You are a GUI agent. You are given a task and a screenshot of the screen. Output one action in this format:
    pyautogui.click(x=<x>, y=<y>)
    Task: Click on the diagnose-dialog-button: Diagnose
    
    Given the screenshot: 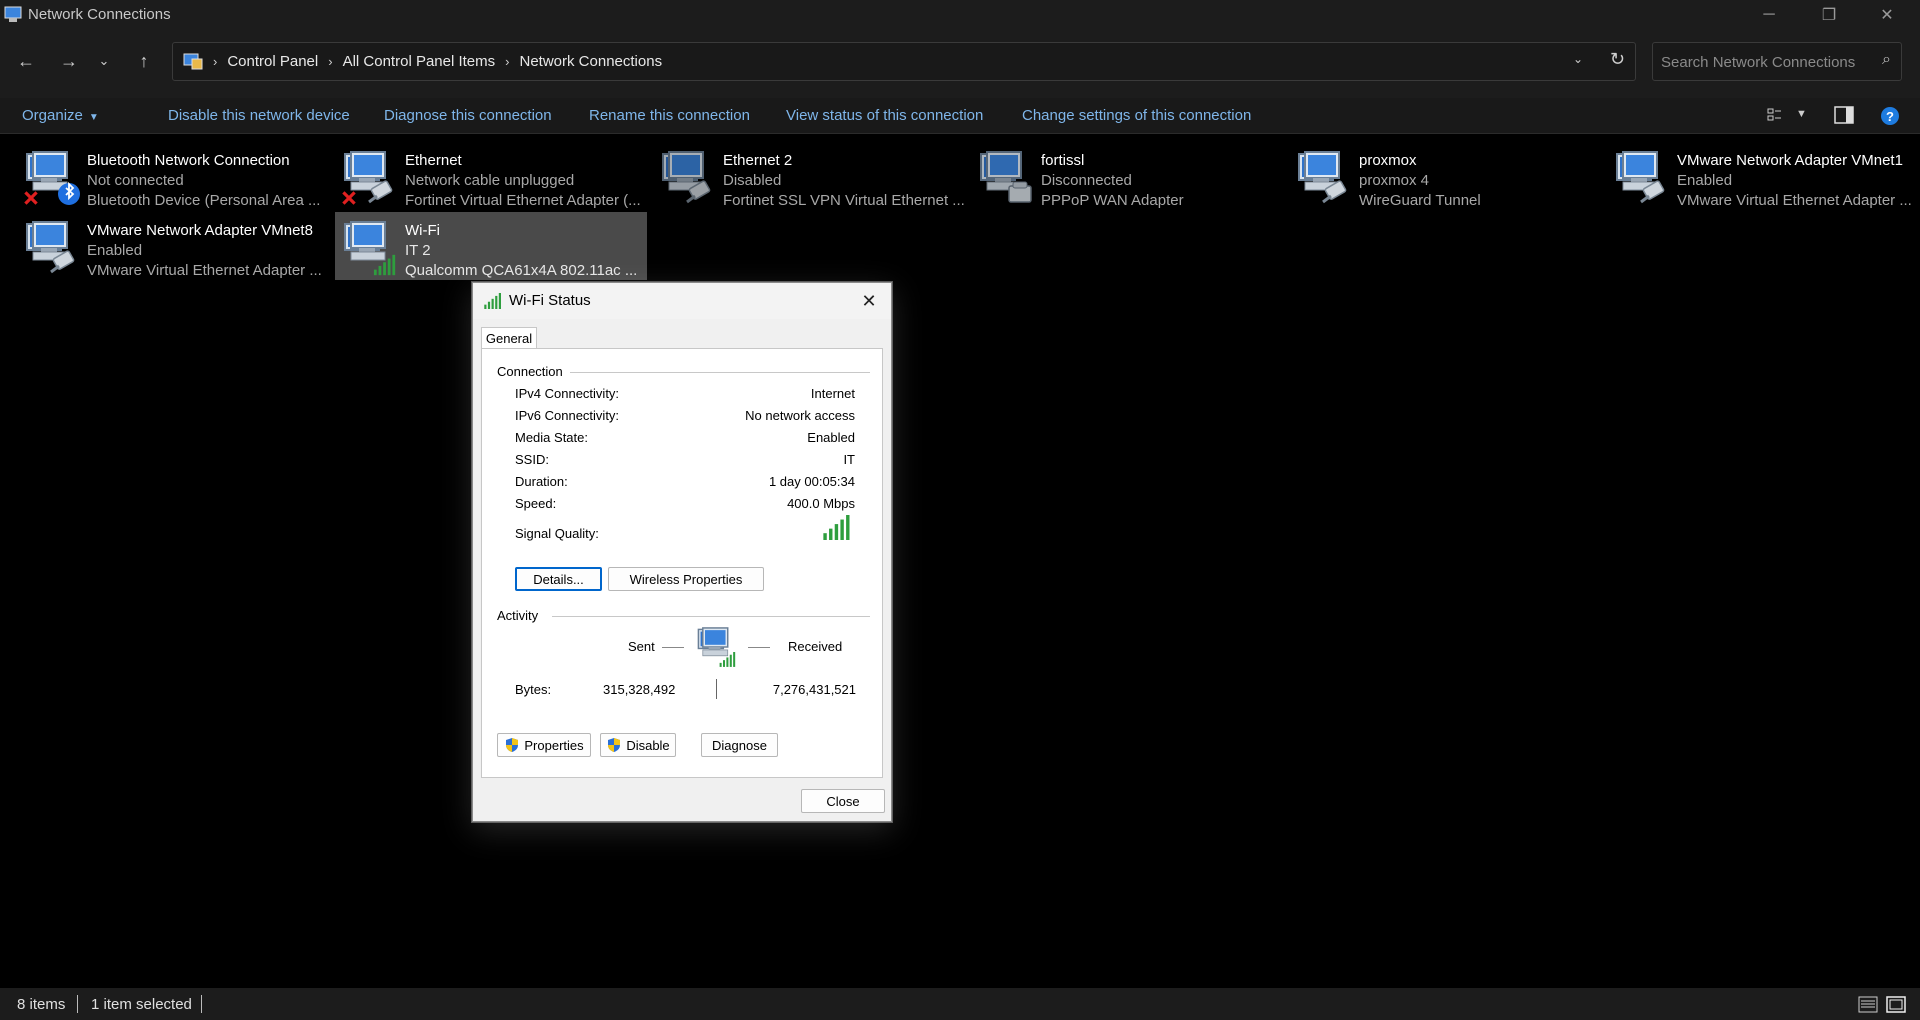 What is the action you would take?
    pyautogui.click(x=739, y=745)
    